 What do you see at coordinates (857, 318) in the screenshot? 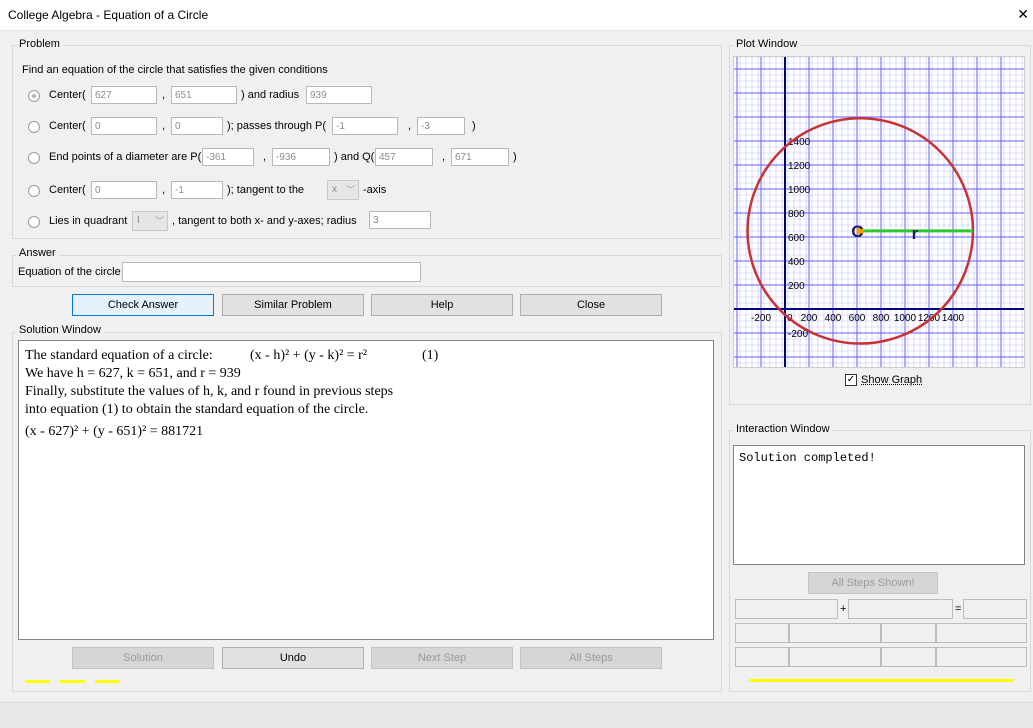
I see `x-tick-label: 600` at bounding box center [857, 318].